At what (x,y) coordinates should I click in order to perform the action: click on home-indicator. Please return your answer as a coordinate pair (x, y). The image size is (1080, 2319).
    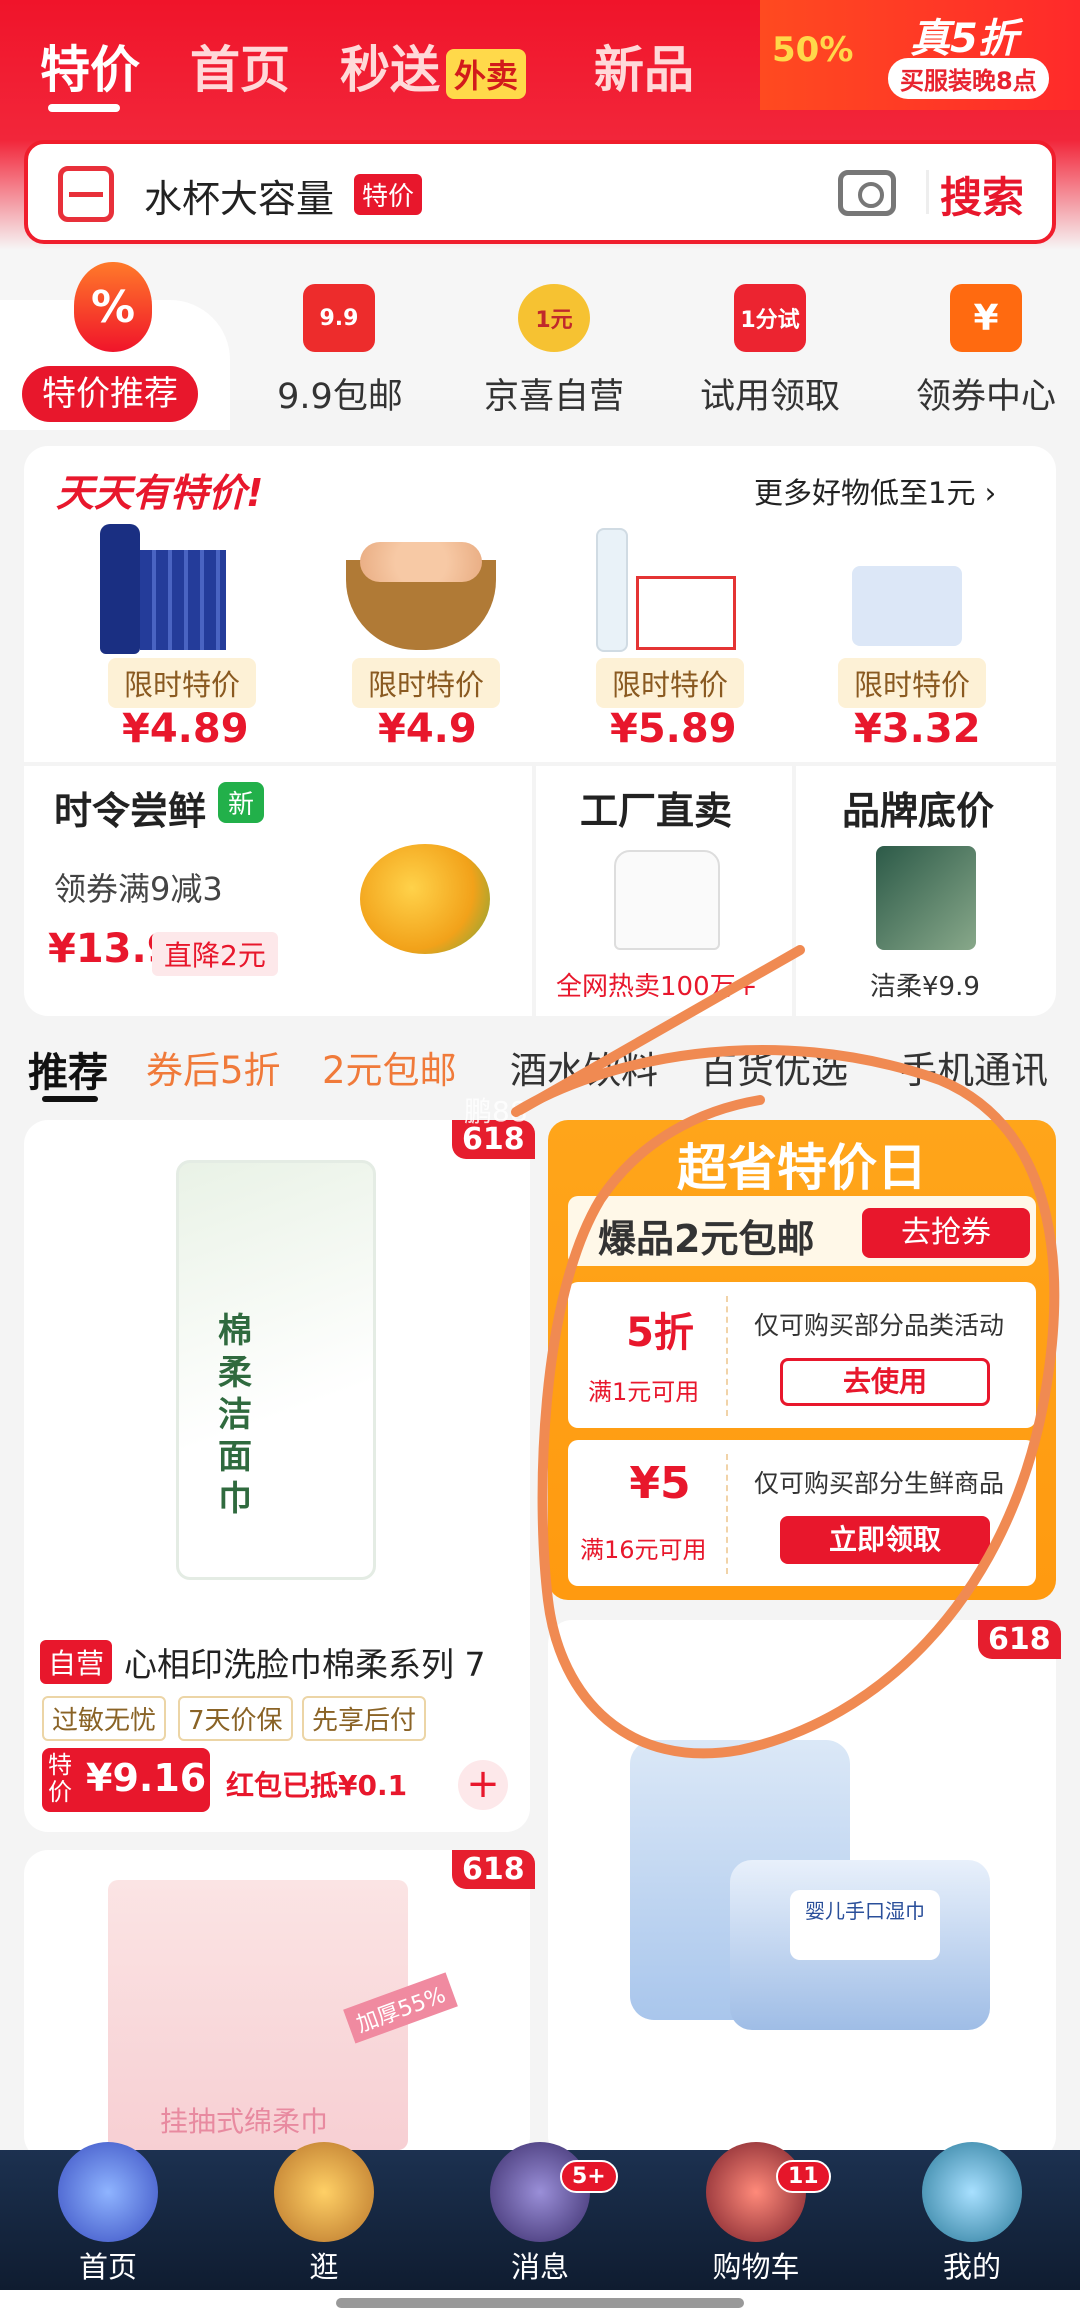
    Looking at the image, I should click on (540, 2303).